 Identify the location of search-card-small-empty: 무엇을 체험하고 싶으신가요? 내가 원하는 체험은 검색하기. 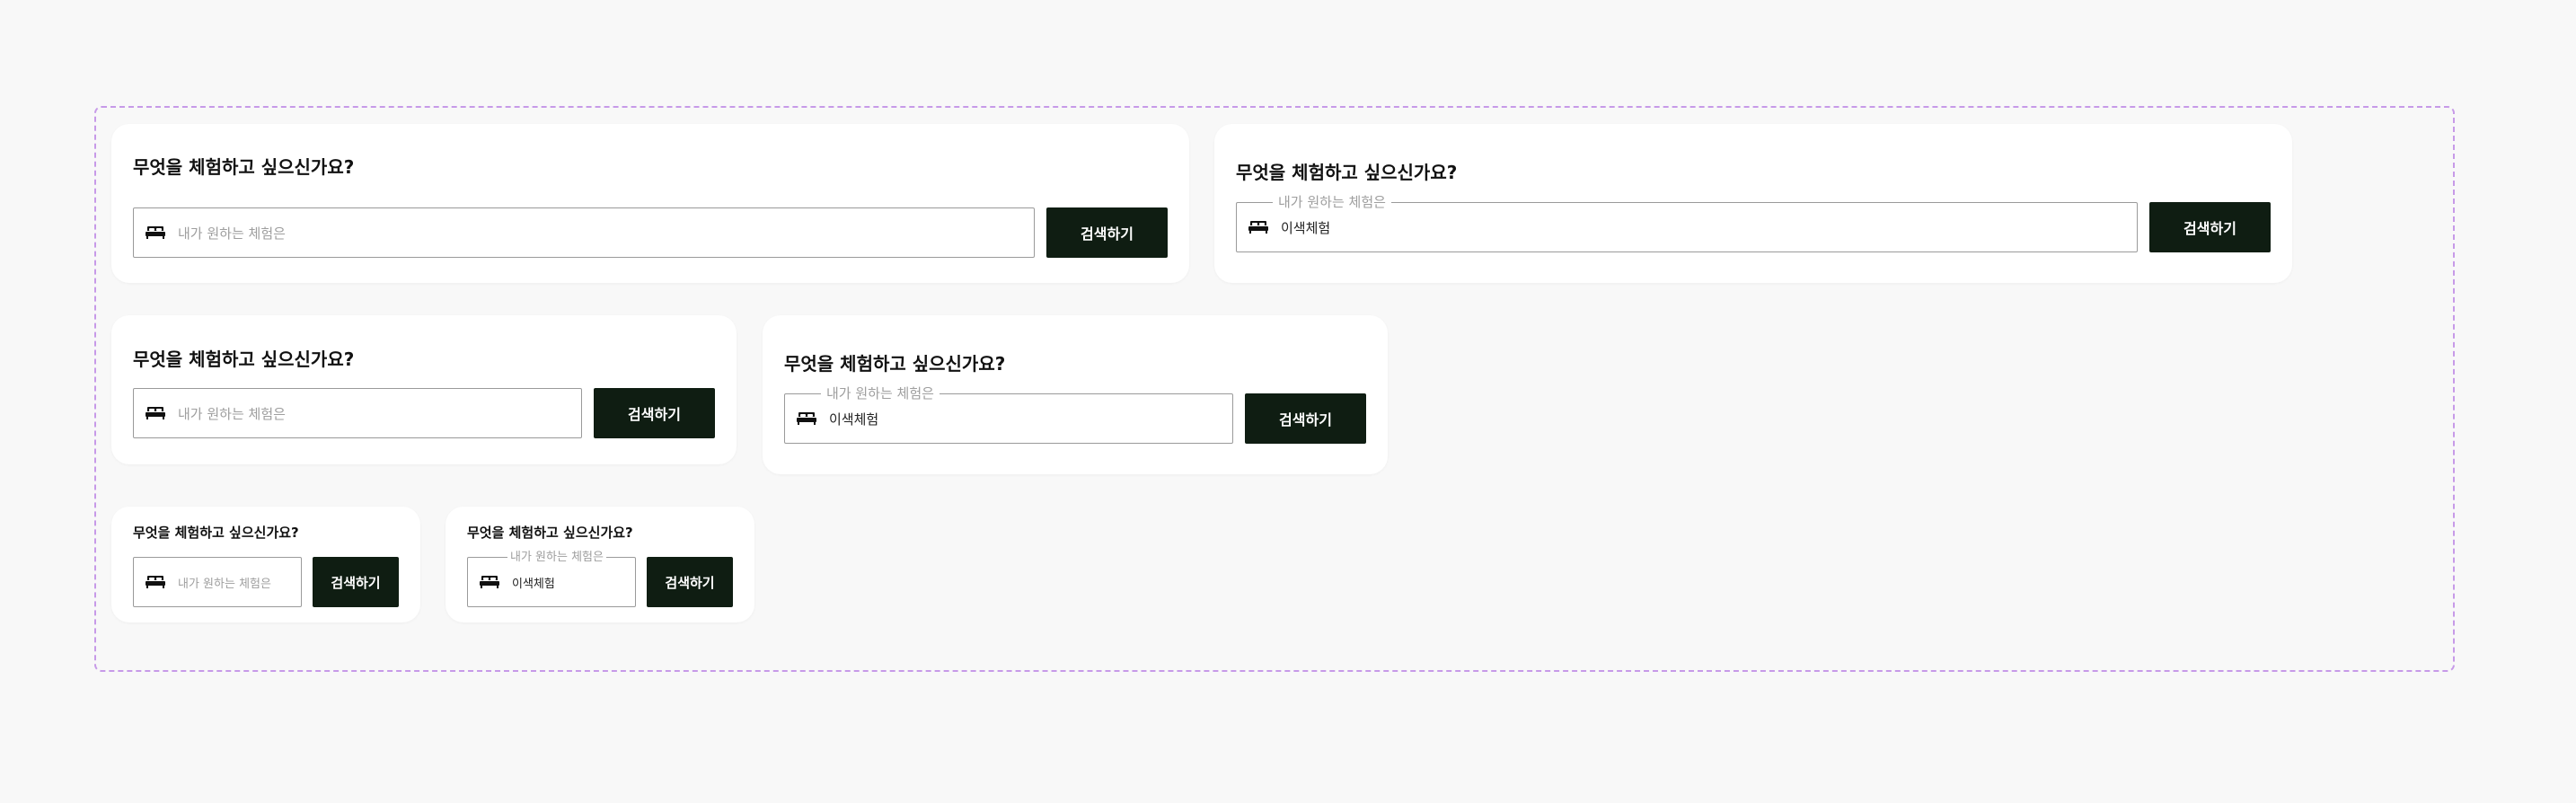
(265, 564).